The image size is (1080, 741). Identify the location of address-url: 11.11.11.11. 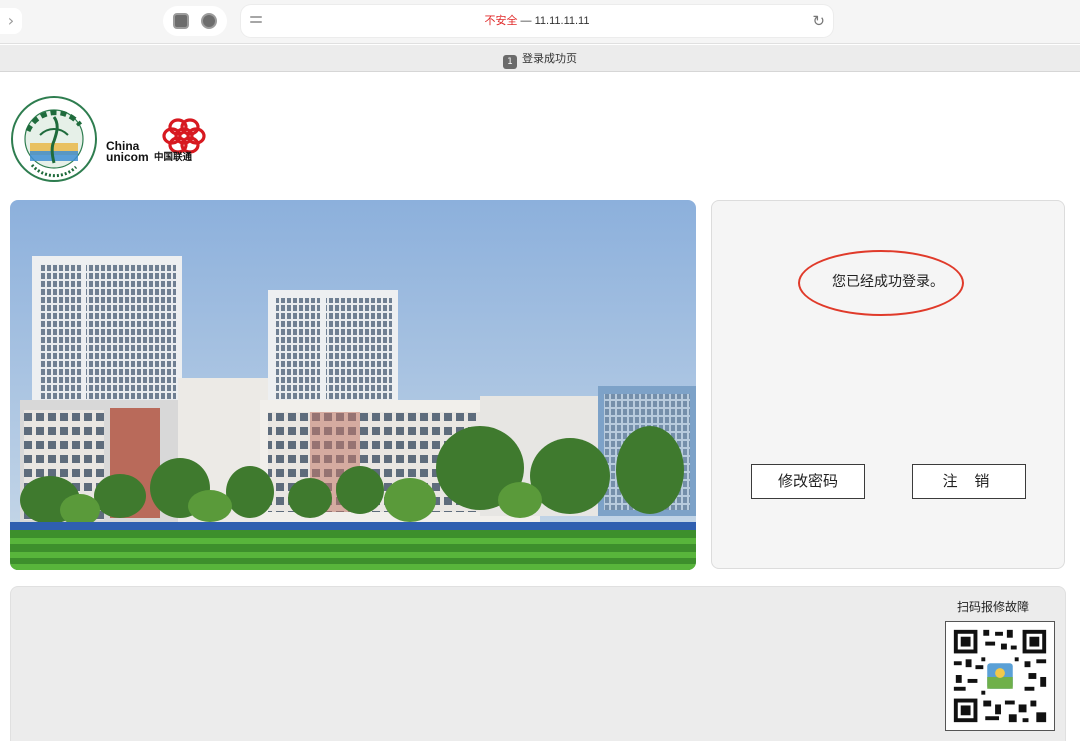
(562, 21).